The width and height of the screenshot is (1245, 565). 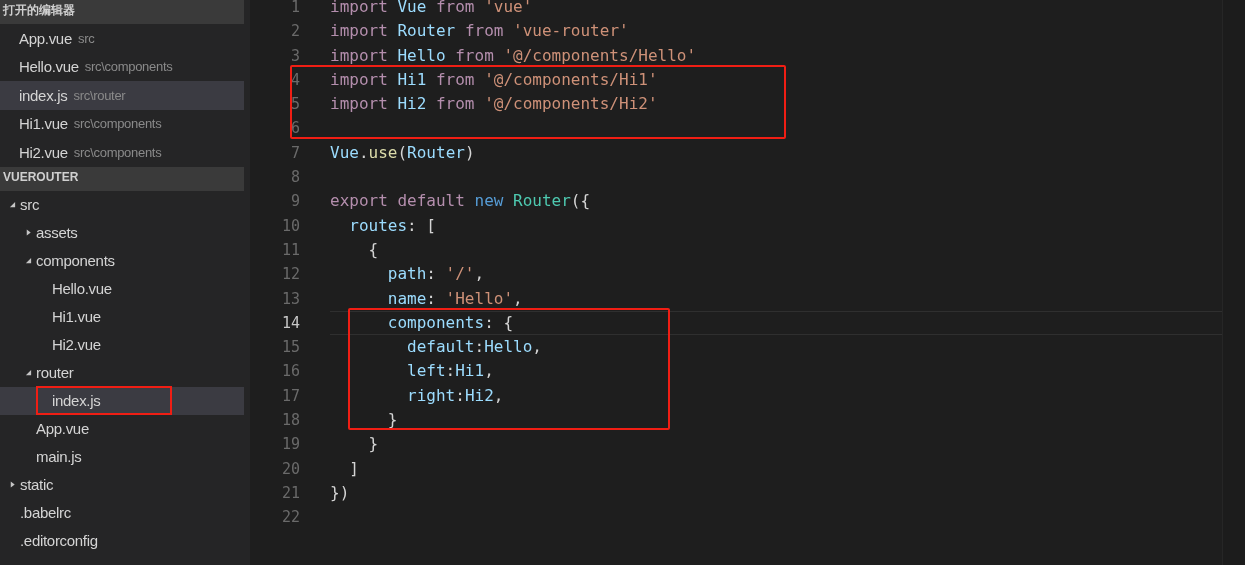 I want to click on line-number: 6, so click(x=294, y=129).